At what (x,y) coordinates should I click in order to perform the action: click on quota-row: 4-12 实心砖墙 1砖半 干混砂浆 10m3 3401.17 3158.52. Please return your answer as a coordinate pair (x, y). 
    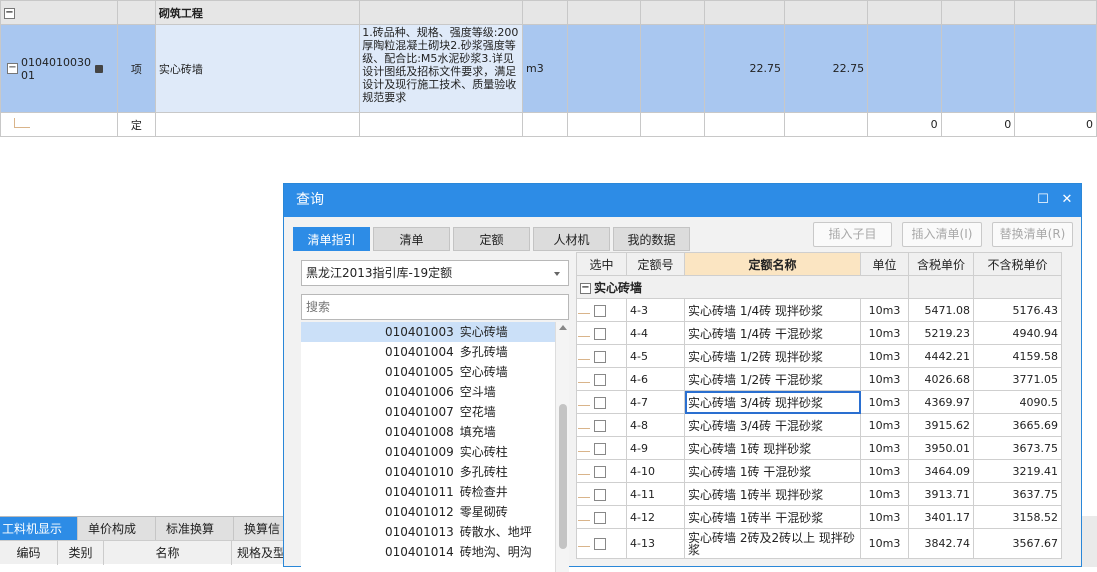
    Looking at the image, I should click on (819, 517).